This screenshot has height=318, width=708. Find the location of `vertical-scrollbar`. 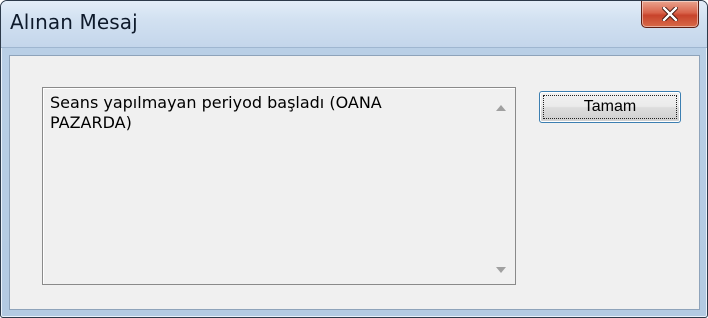

vertical-scrollbar is located at coordinates (501, 186).